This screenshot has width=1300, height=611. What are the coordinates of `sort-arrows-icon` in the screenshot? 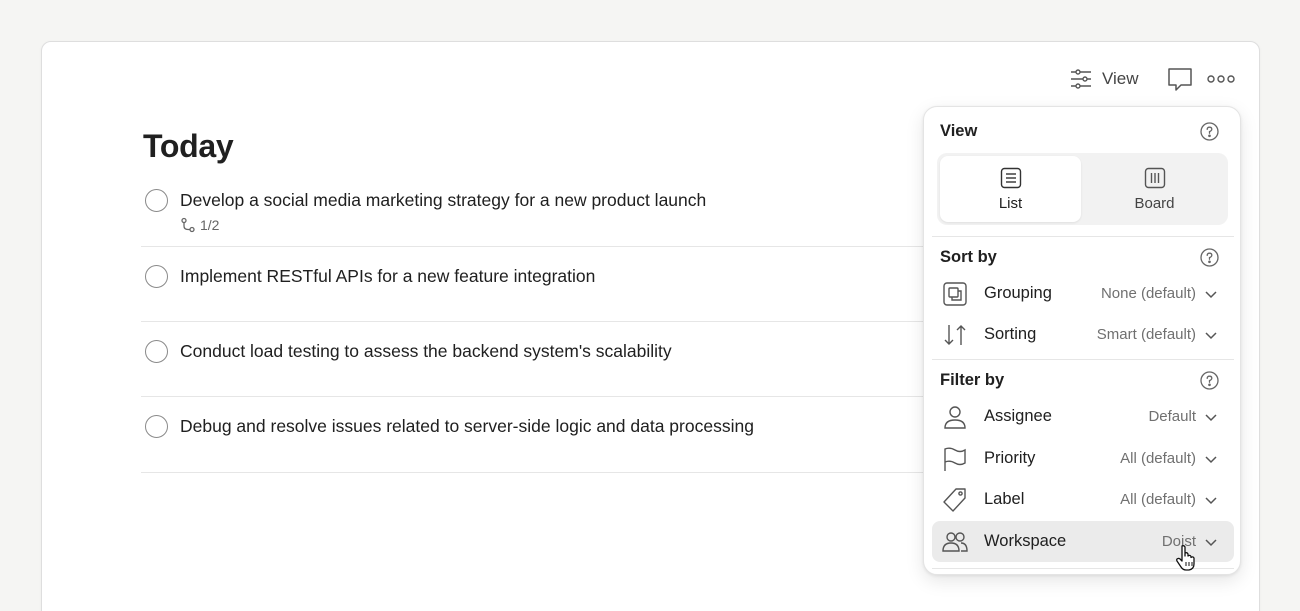 It's located at (955, 335).